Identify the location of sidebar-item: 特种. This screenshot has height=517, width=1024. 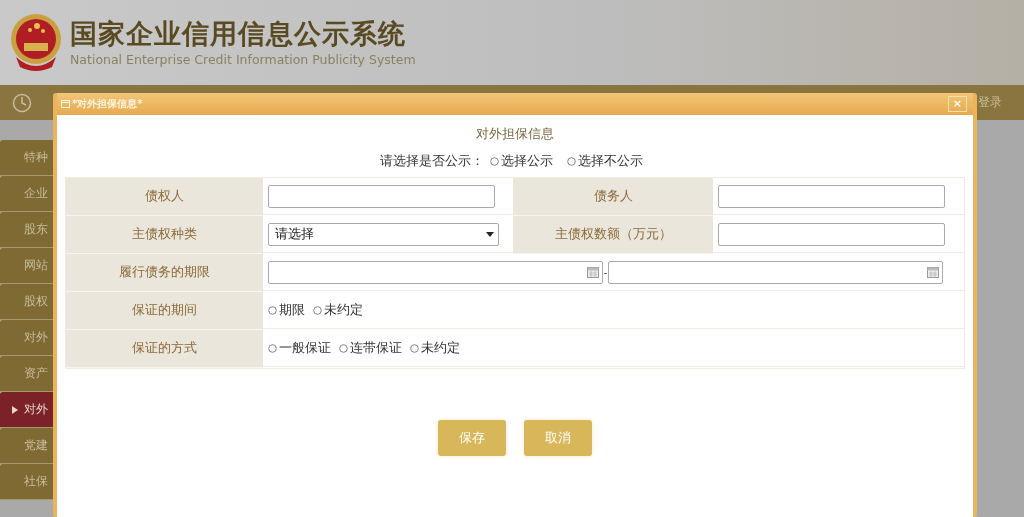
(26, 158).